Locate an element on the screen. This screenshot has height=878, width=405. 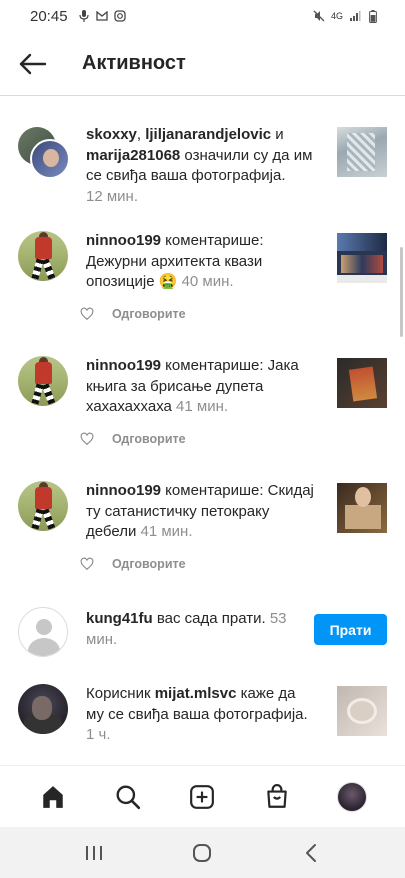
signal-icon is located at coordinates (355, 16).